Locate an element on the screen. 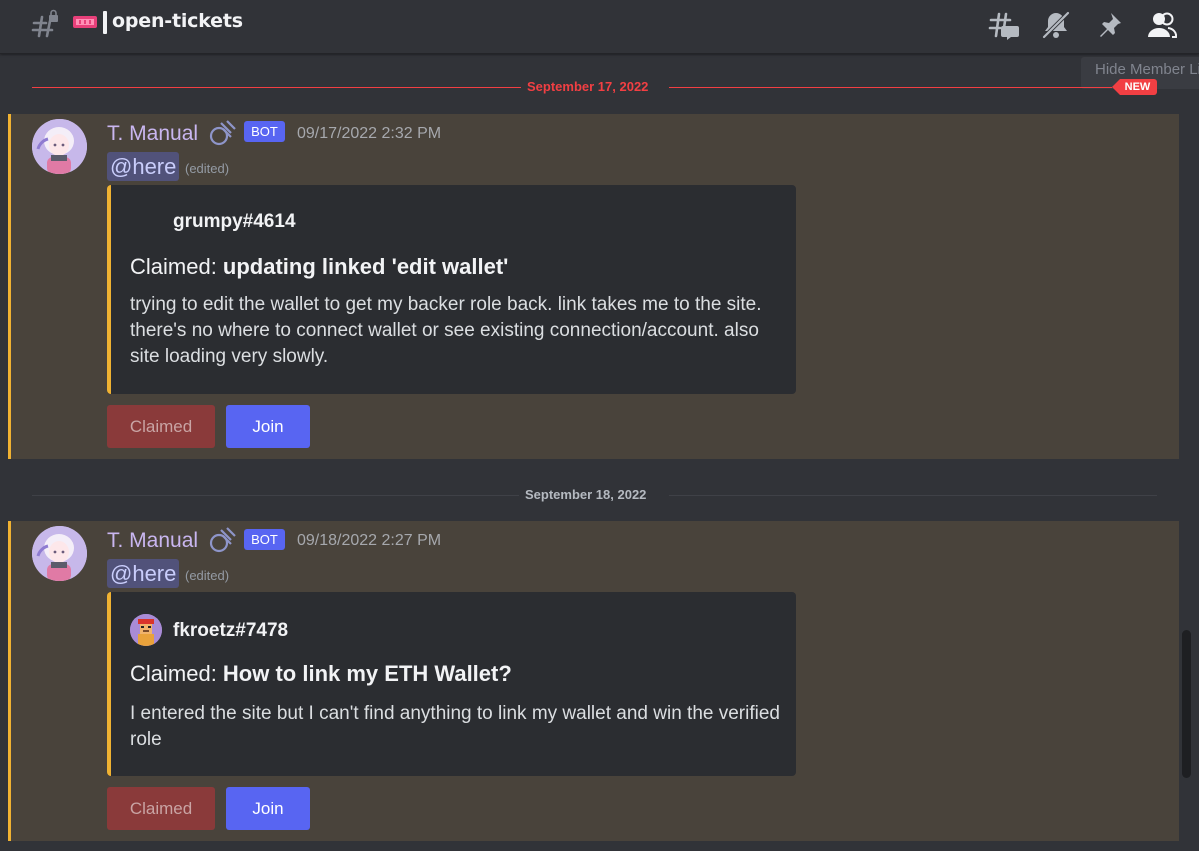  channel-header: open-tickets is located at coordinates (599, 27).